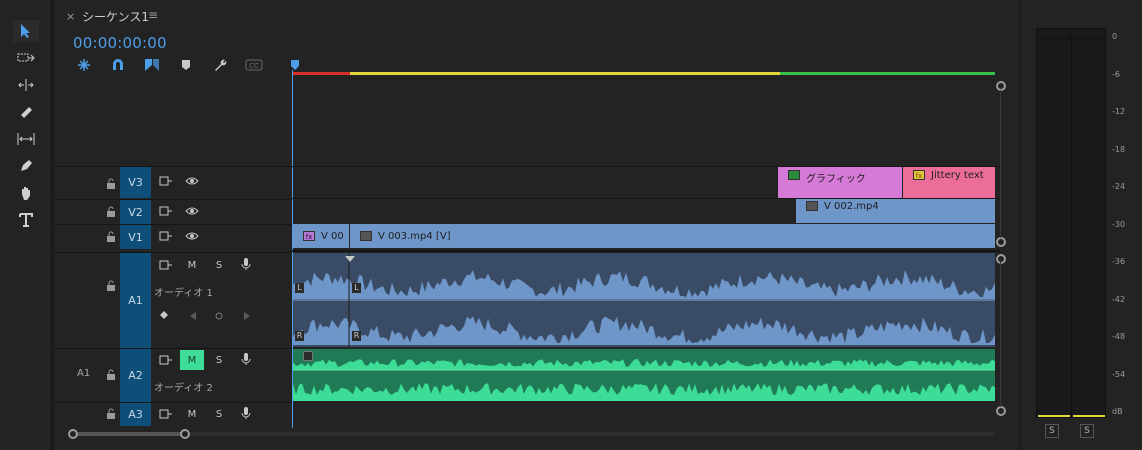 Image resolution: width=1142 pixels, height=450 pixels. Describe the element at coordinates (895, 211) in the screenshot. I see `clip-v002: V 002.mp4` at that location.